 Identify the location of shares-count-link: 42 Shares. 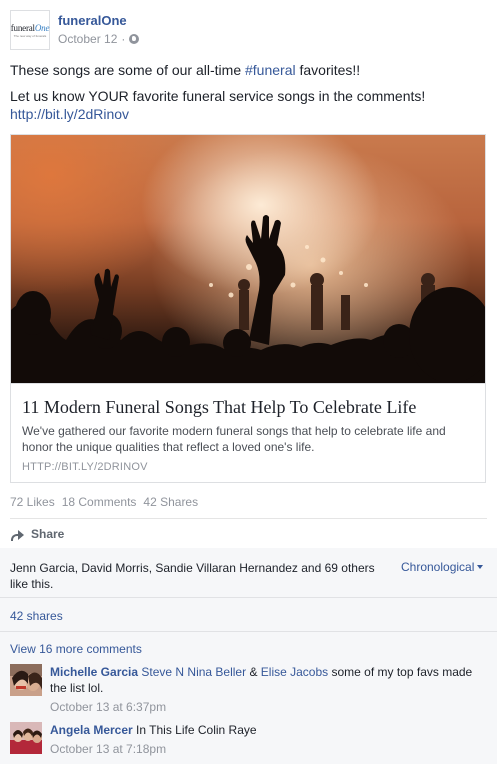
(170, 502).